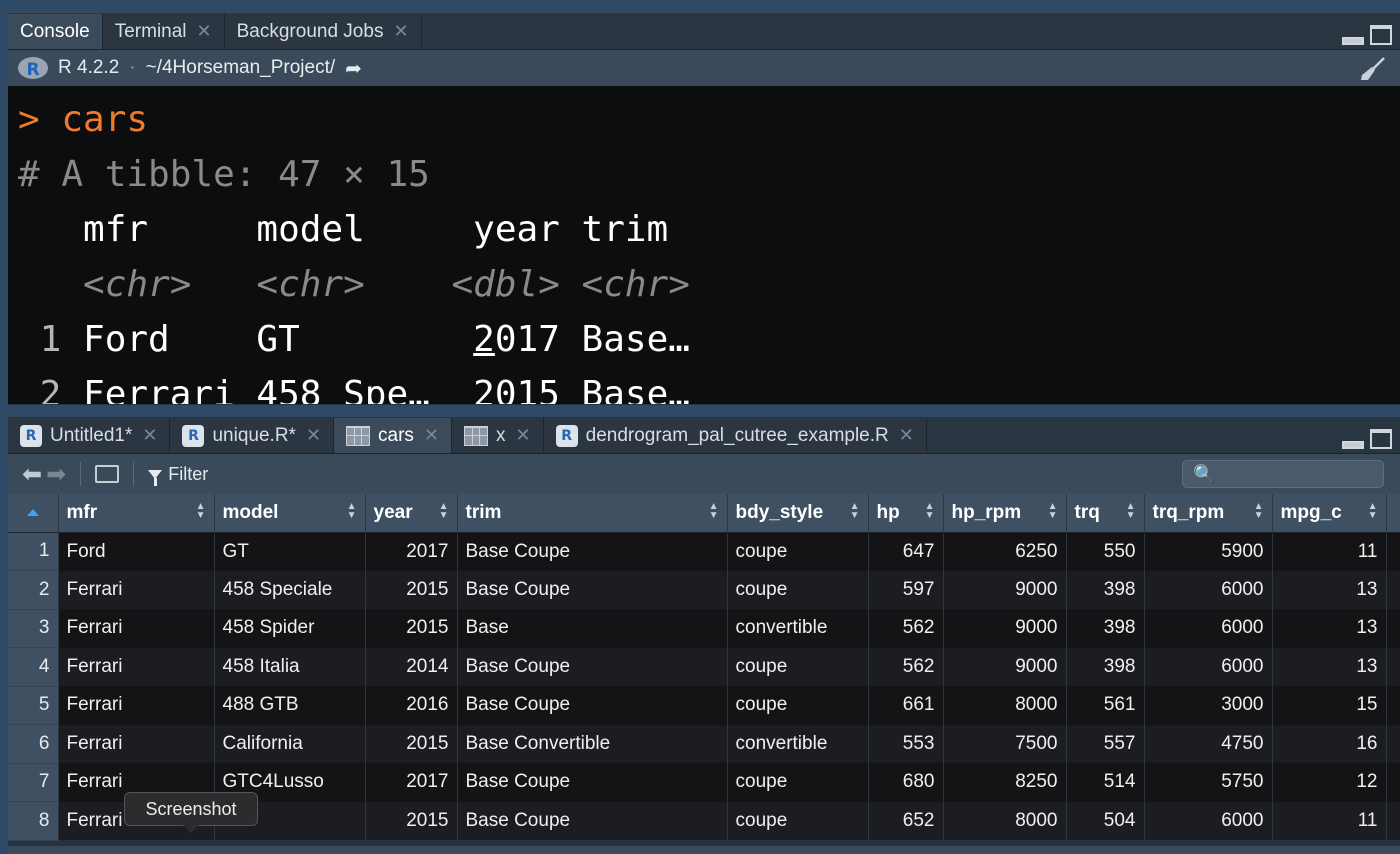 The width and height of the screenshot is (1400, 854). Describe the element at coordinates (592, 628) in the screenshot. I see `table-cell-trim: Base` at that location.